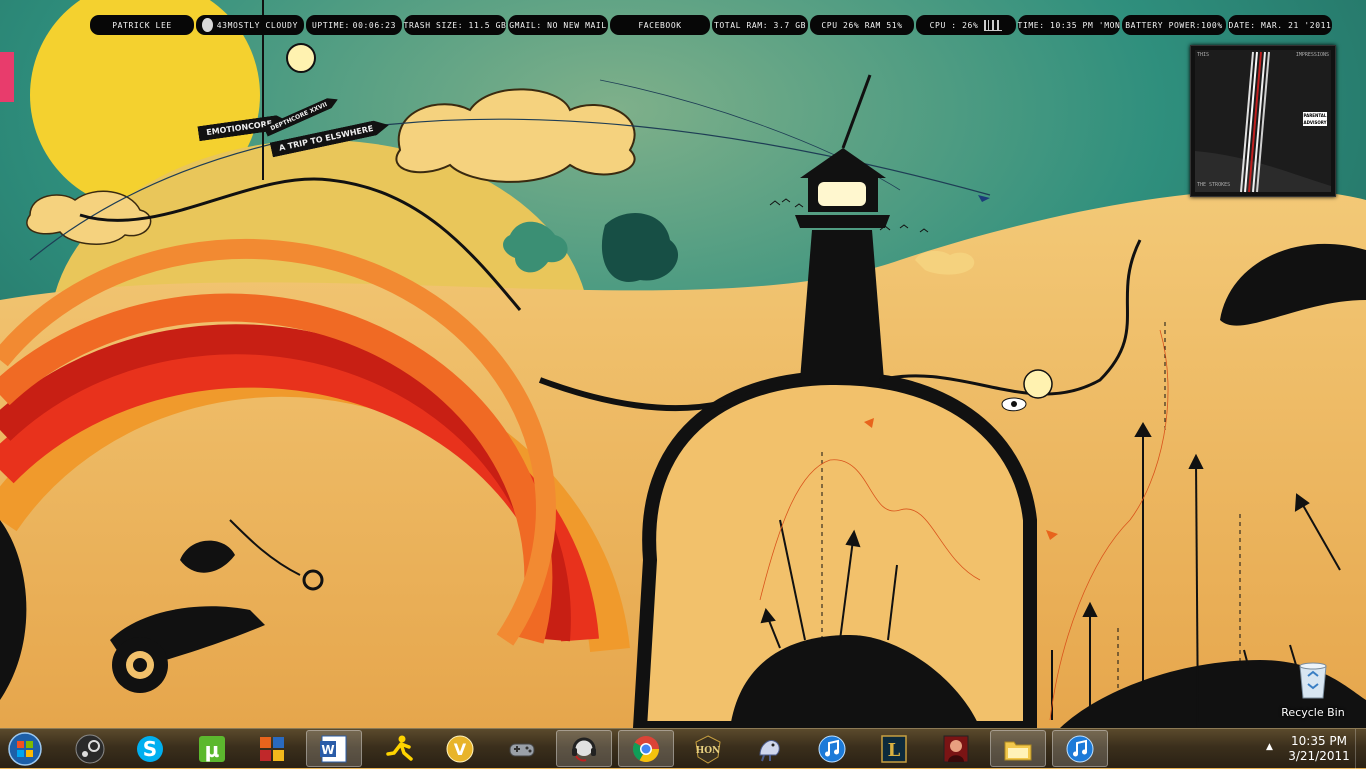 The image size is (1366, 769). I want to click on skype-icon: S, so click(150, 748).